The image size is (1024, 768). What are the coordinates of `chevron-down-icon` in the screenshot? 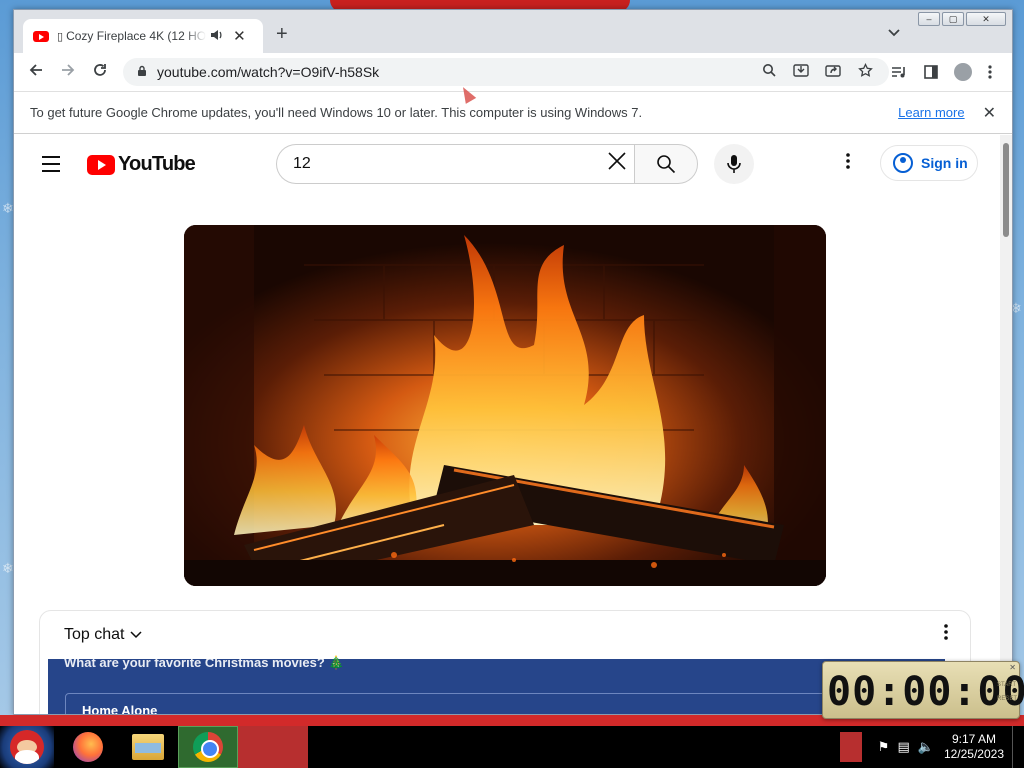 It's located at (136, 635).